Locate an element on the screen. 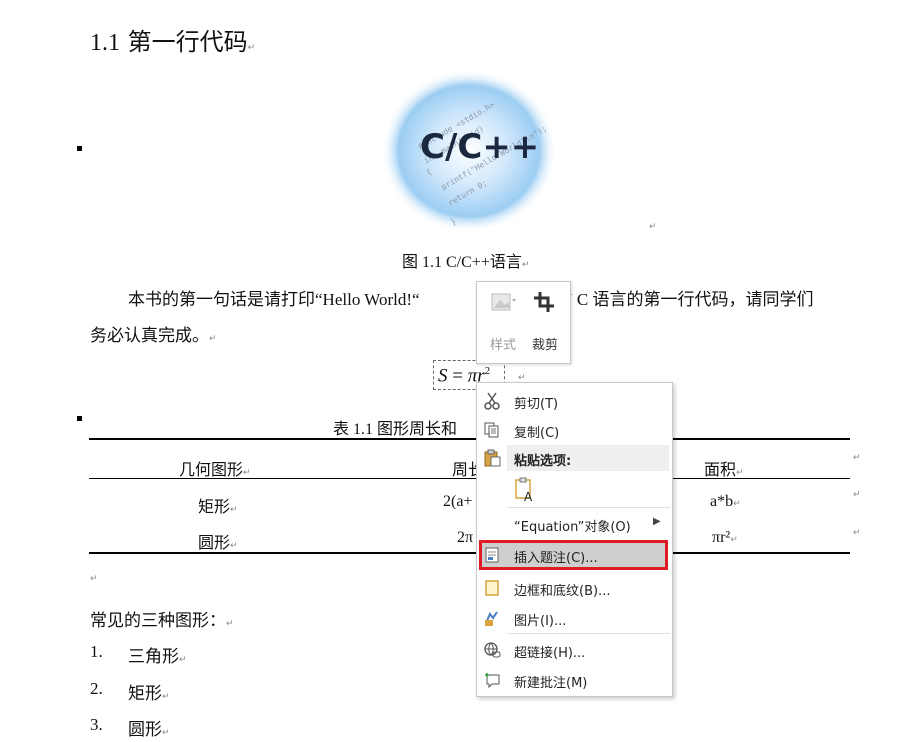 The width and height of the screenshot is (897, 742). figure-caption: 图 1.1 C/C++语言↵ is located at coordinates (465, 260).